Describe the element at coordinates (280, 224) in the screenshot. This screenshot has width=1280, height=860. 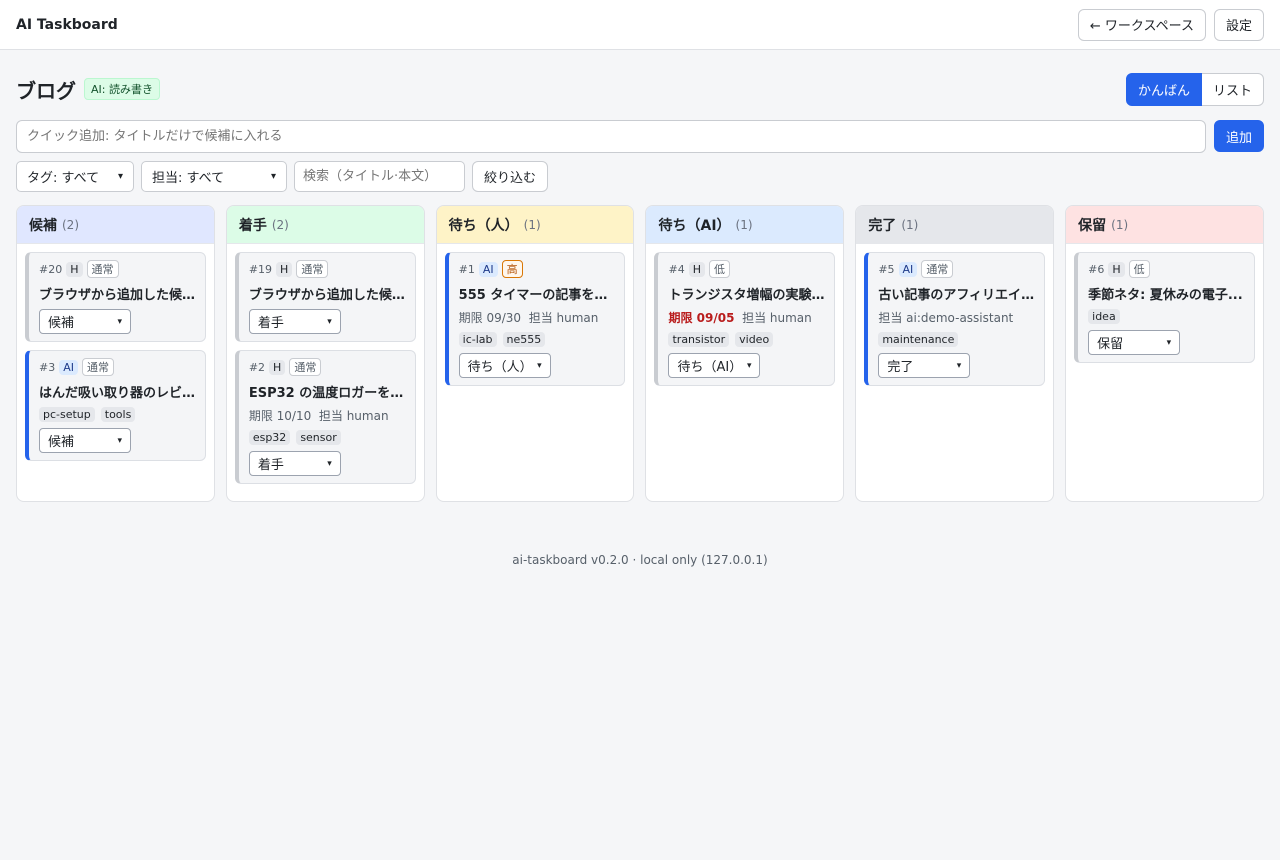
I see `column-count: (2)` at that location.